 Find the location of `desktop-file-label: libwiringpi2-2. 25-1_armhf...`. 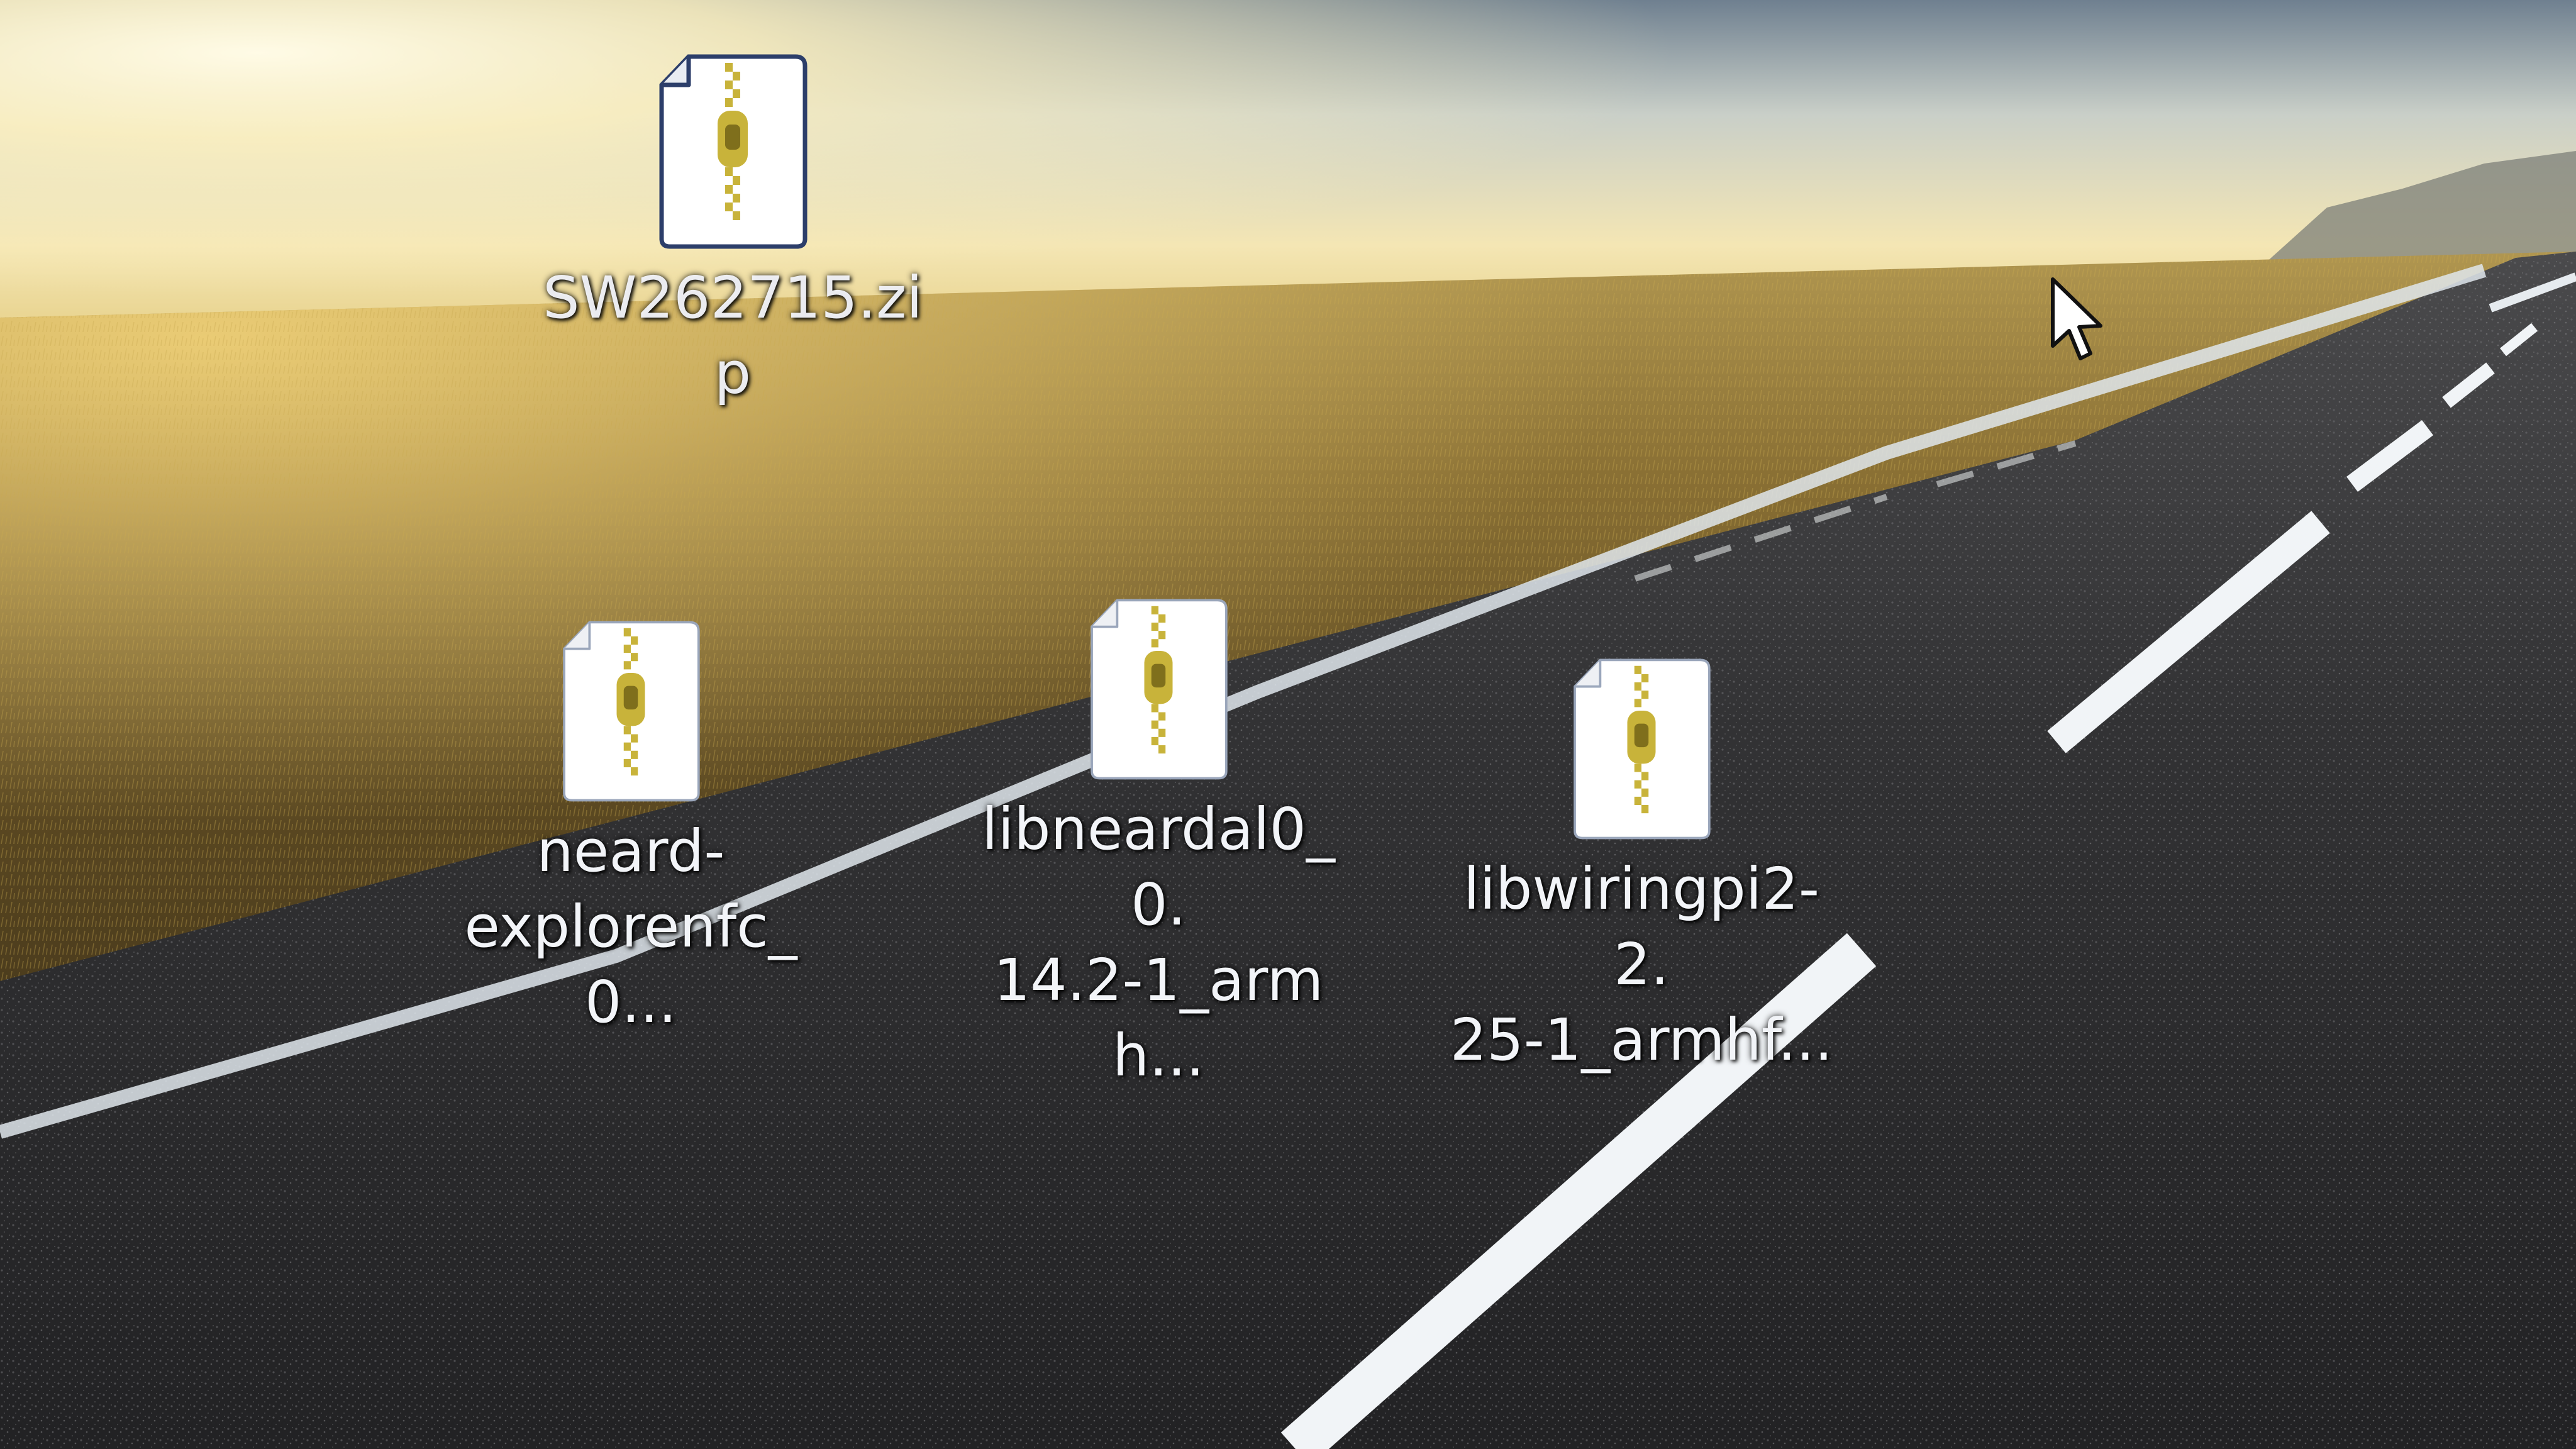

desktop-file-label: libwiringpi2-2. 25-1_armhf... is located at coordinates (1641, 964).